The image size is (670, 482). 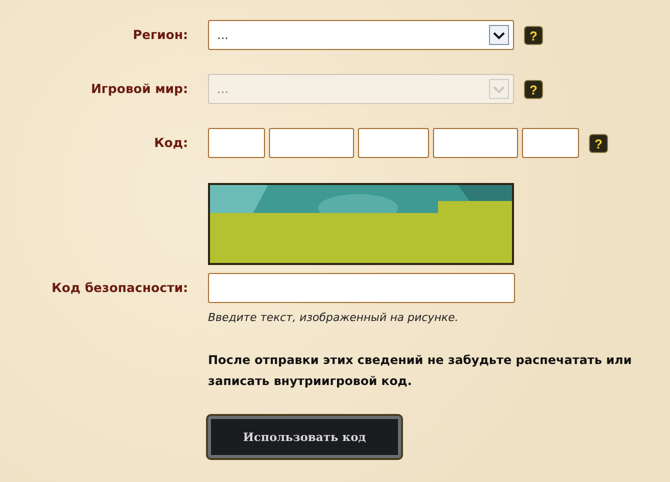 What do you see at coordinates (304, 437) in the screenshot?
I see `use-code-button: Использовать код` at bounding box center [304, 437].